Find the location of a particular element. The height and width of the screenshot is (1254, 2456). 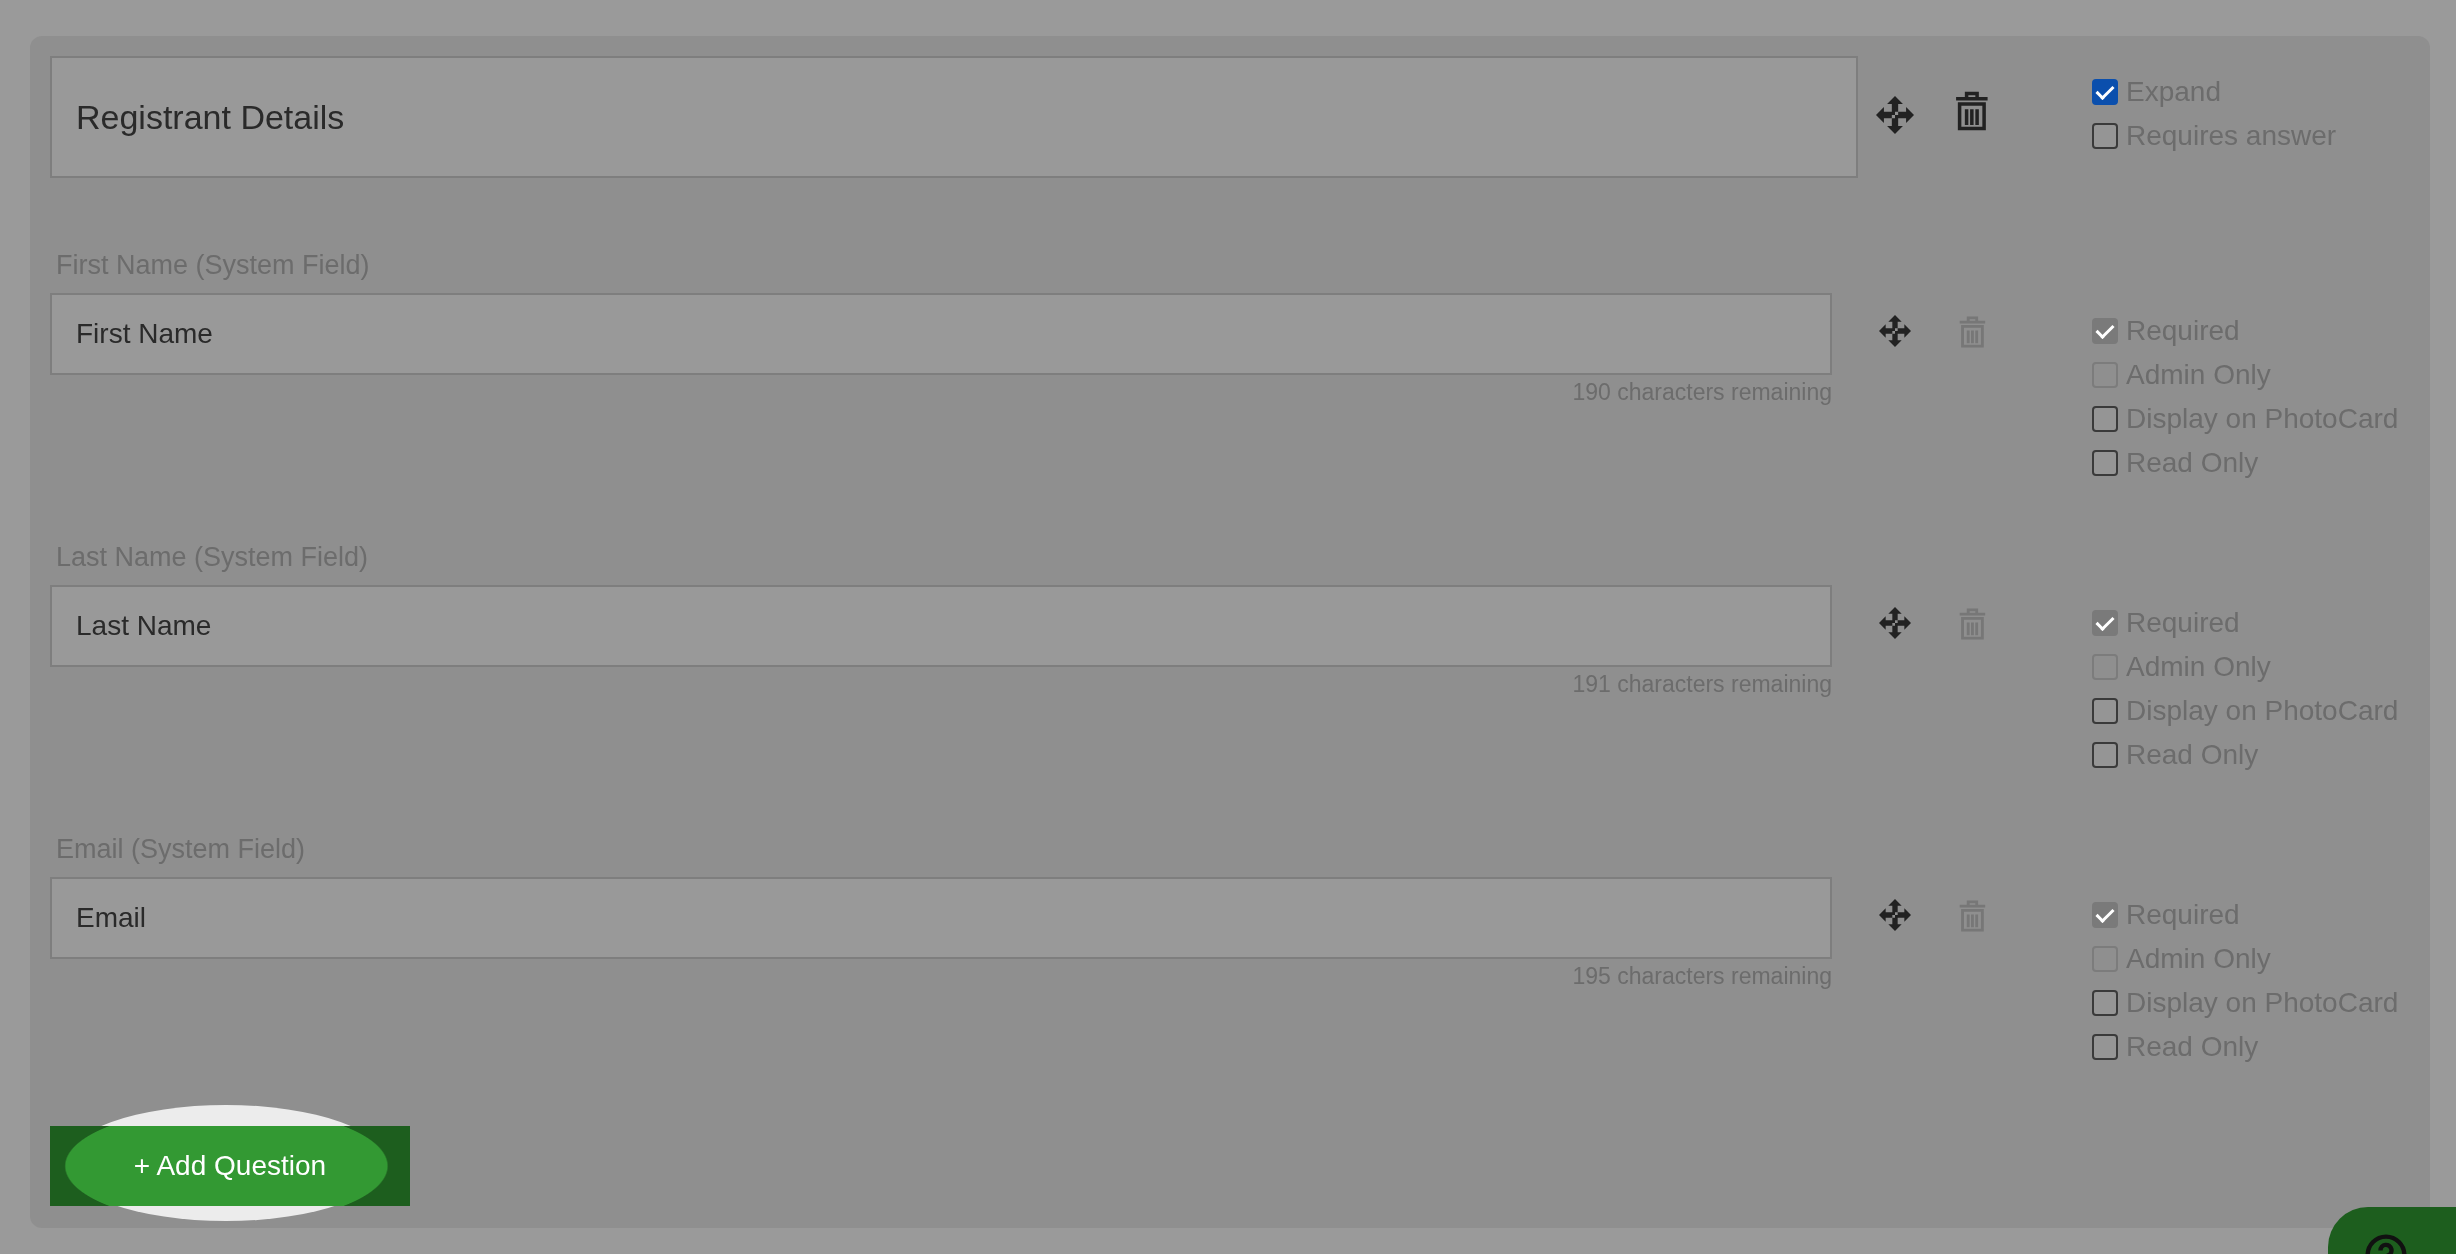

add-question-button: + Add Question is located at coordinates (230, 1166).